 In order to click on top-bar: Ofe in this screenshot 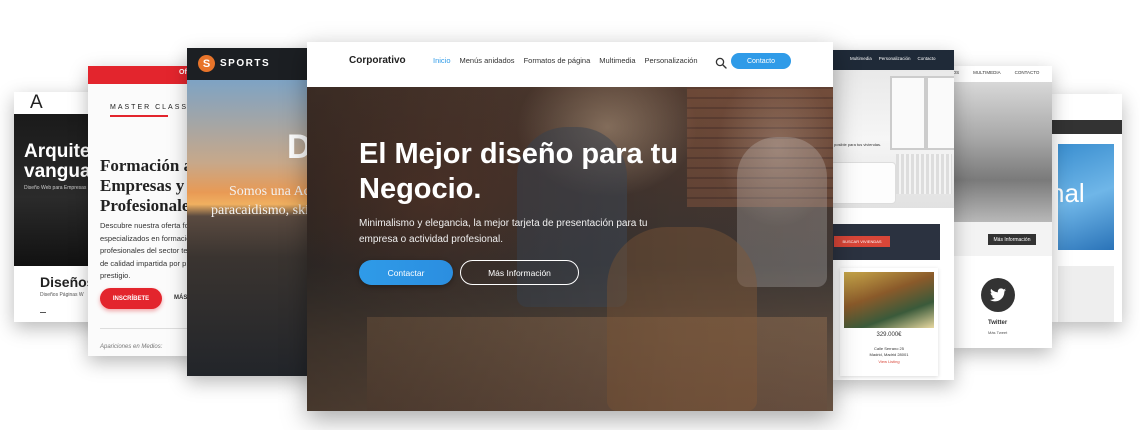, I will do `click(143, 75)`.